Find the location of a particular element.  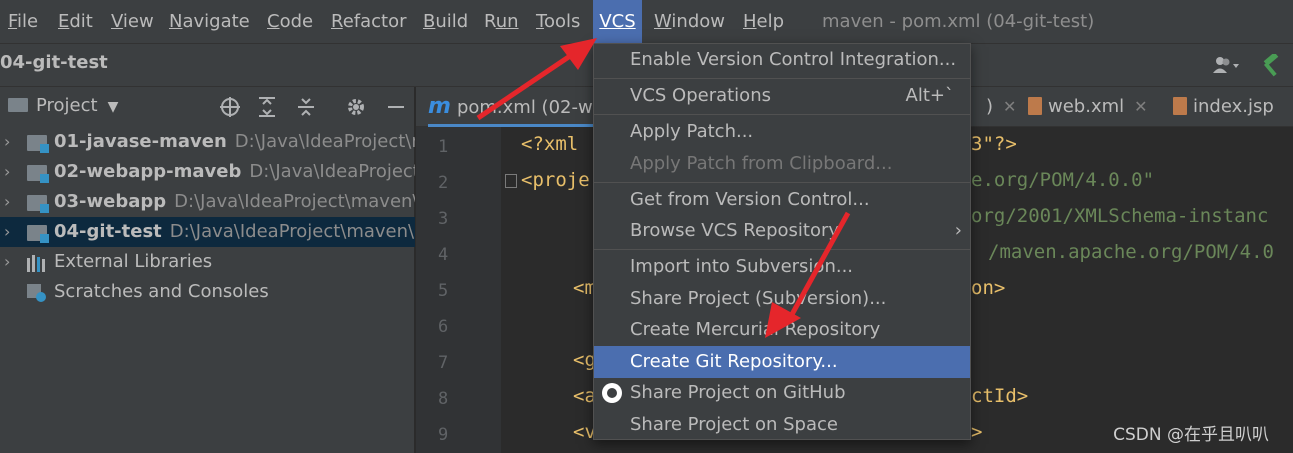

menu-edit: Edit is located at coordinates (75, 21).